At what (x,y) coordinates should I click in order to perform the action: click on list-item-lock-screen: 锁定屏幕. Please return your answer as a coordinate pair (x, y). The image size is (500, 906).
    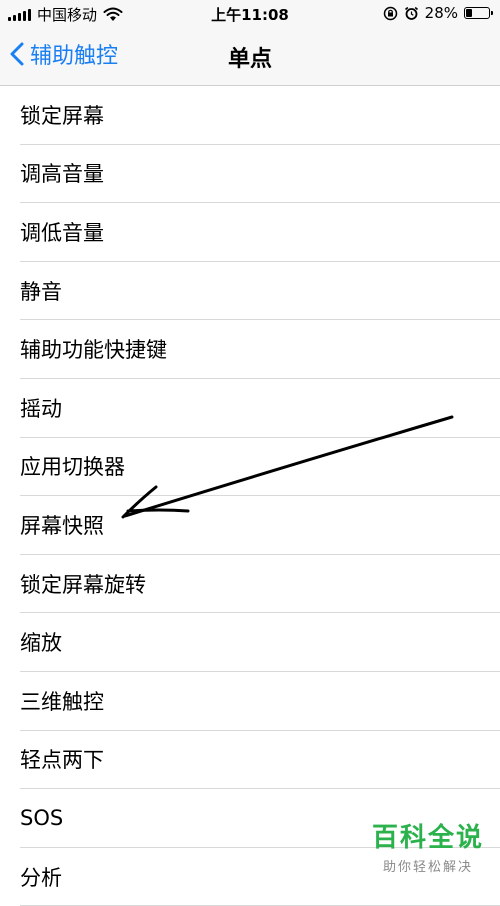
    Looking at the image, I should click on (260, 115).